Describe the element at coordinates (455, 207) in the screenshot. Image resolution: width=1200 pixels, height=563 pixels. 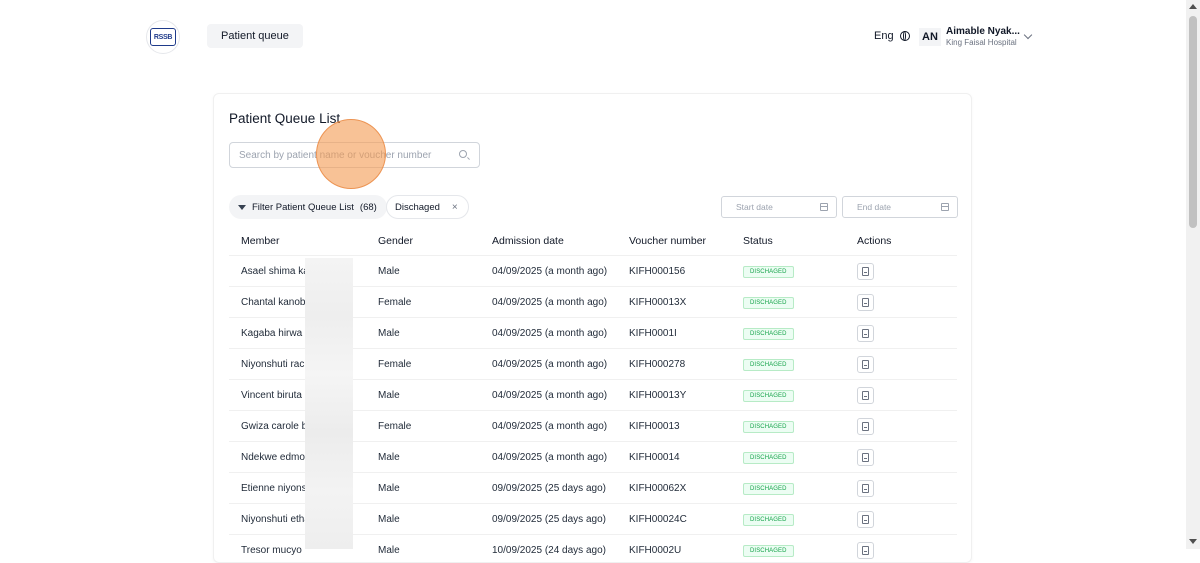
I see `close-icon: ×` at that location.